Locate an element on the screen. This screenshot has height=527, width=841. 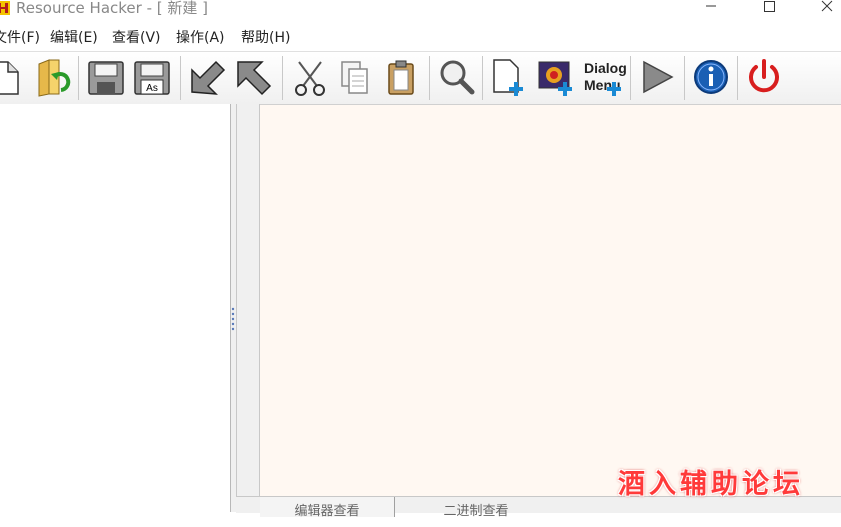
menu-edit: 编辑(E) is located at coordinates (74, 38).